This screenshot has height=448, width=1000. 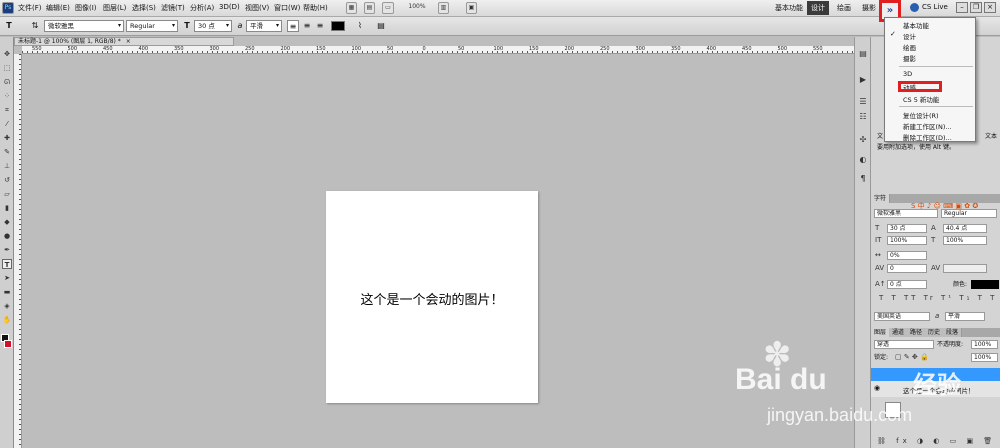 I want to click on orientation-icon: ⇅, so click(x=35, y=26).